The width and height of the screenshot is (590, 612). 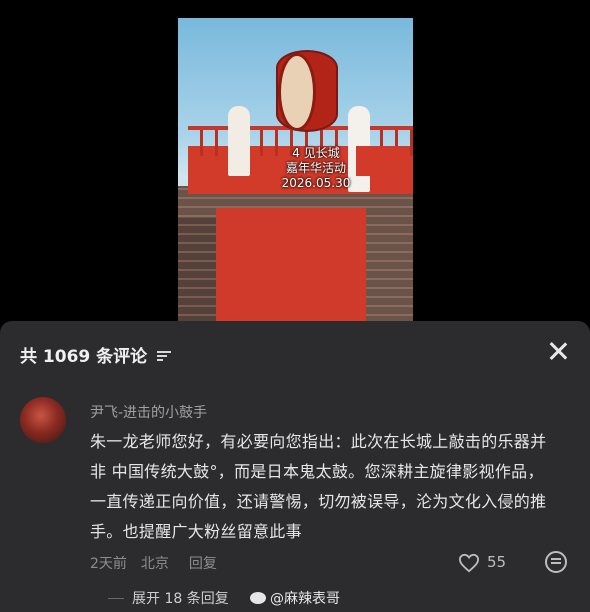 What do you see at coordinates (497, 562) in the screenshot?
I see `like-count: 55` at bounding box center [497, 562].